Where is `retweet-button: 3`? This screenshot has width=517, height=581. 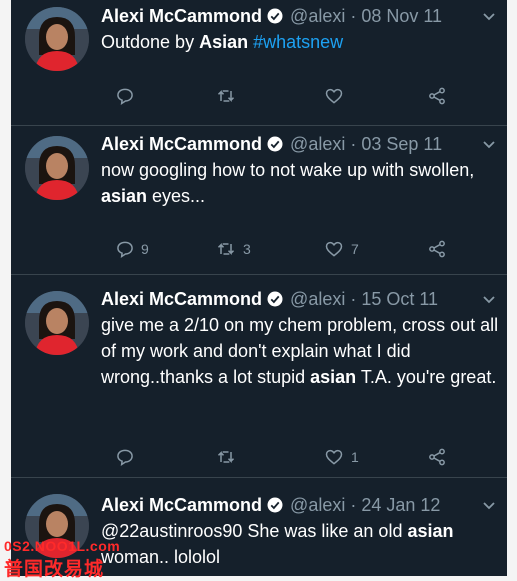
retweet-button: 3 is located at coordinates (233, 248).